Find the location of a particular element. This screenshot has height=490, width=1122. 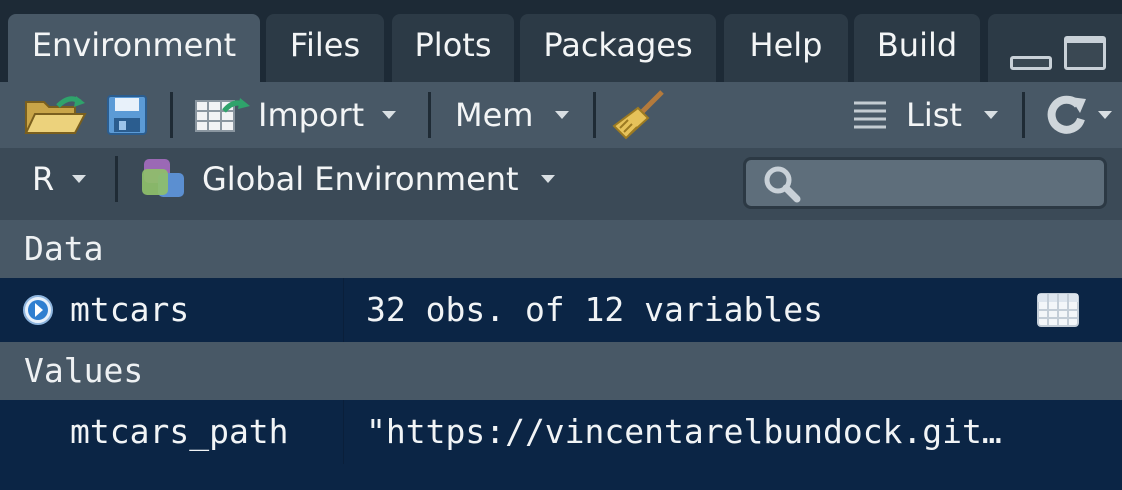

save-workspace-button is located at coordinates (127, 115).